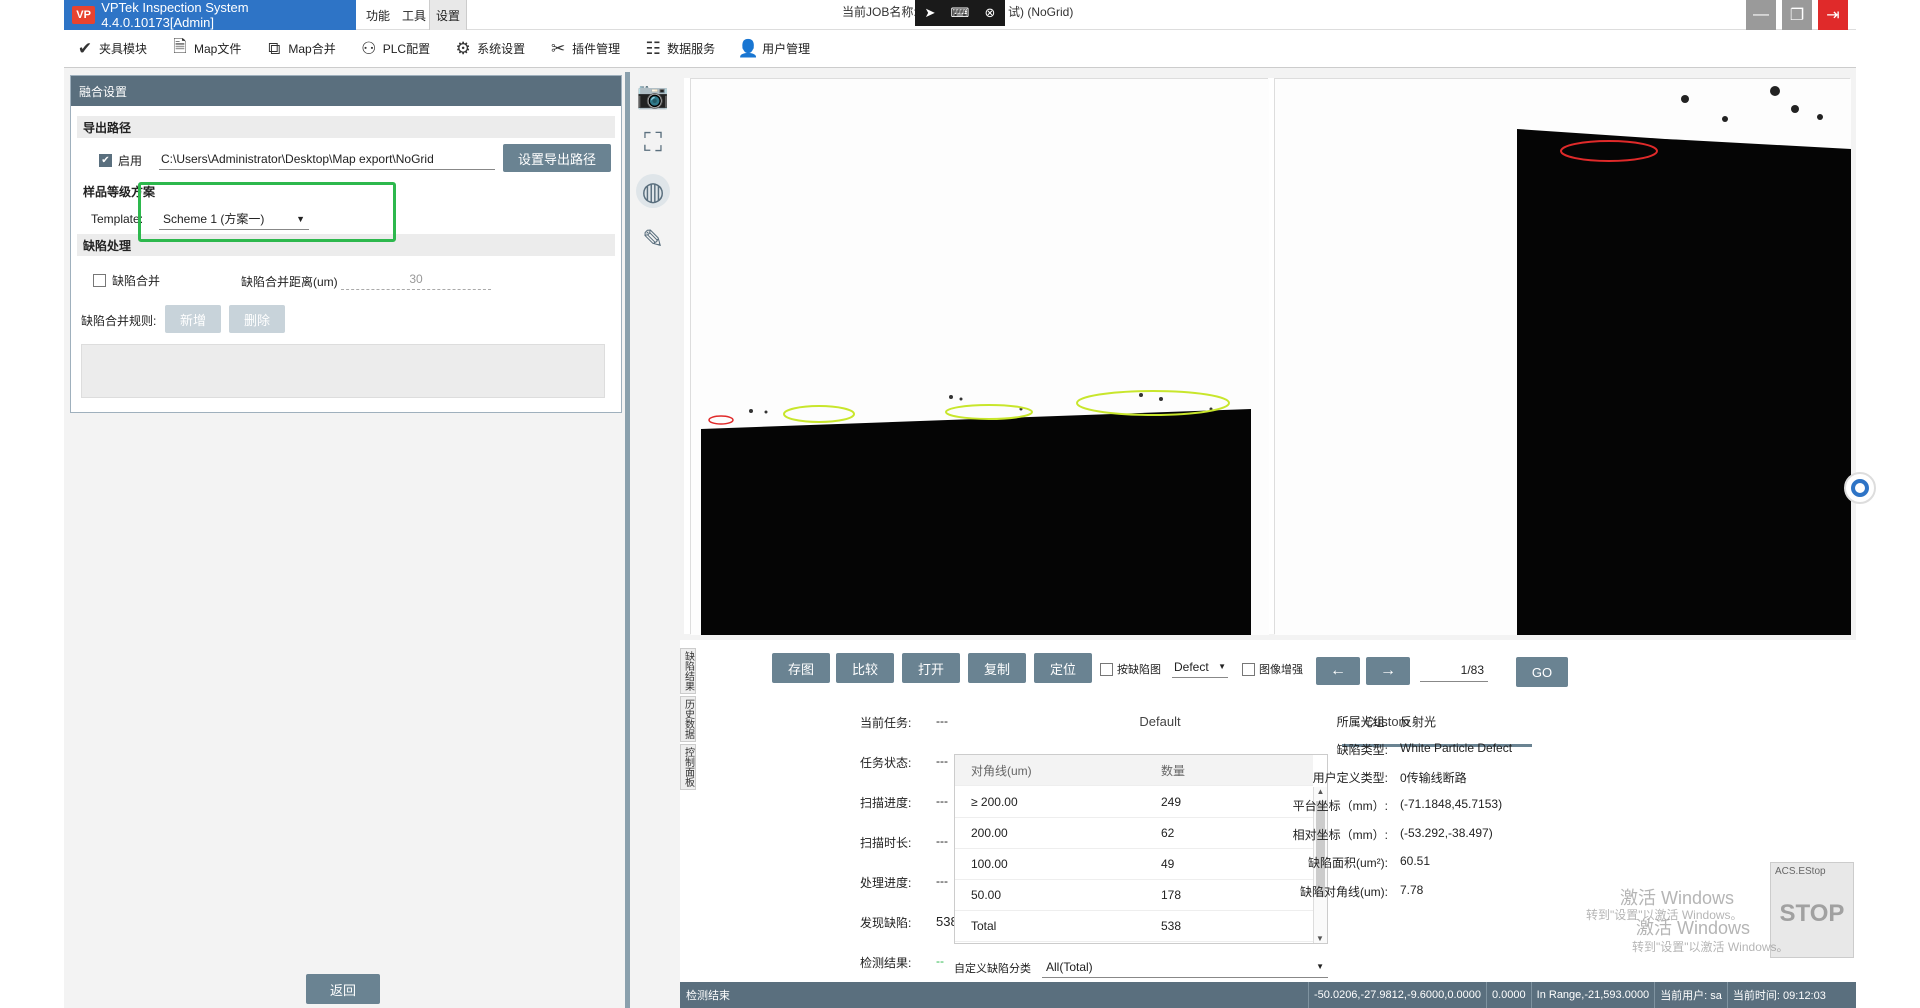 The image size is (1920, 1008). What do you see at coordinates (378, 15) in the screenshot?
I see `menu-function: 功能` at bounding box center [378, 15].